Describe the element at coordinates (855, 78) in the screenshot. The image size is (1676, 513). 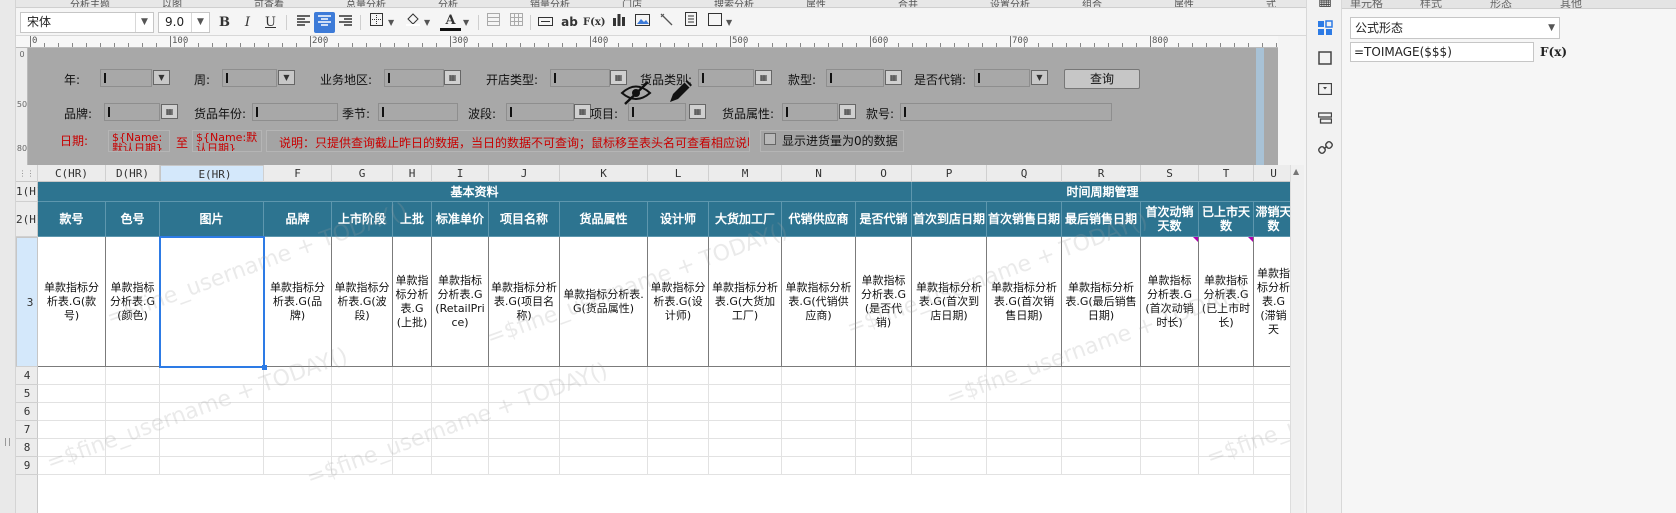
I see `style-input` at that location.